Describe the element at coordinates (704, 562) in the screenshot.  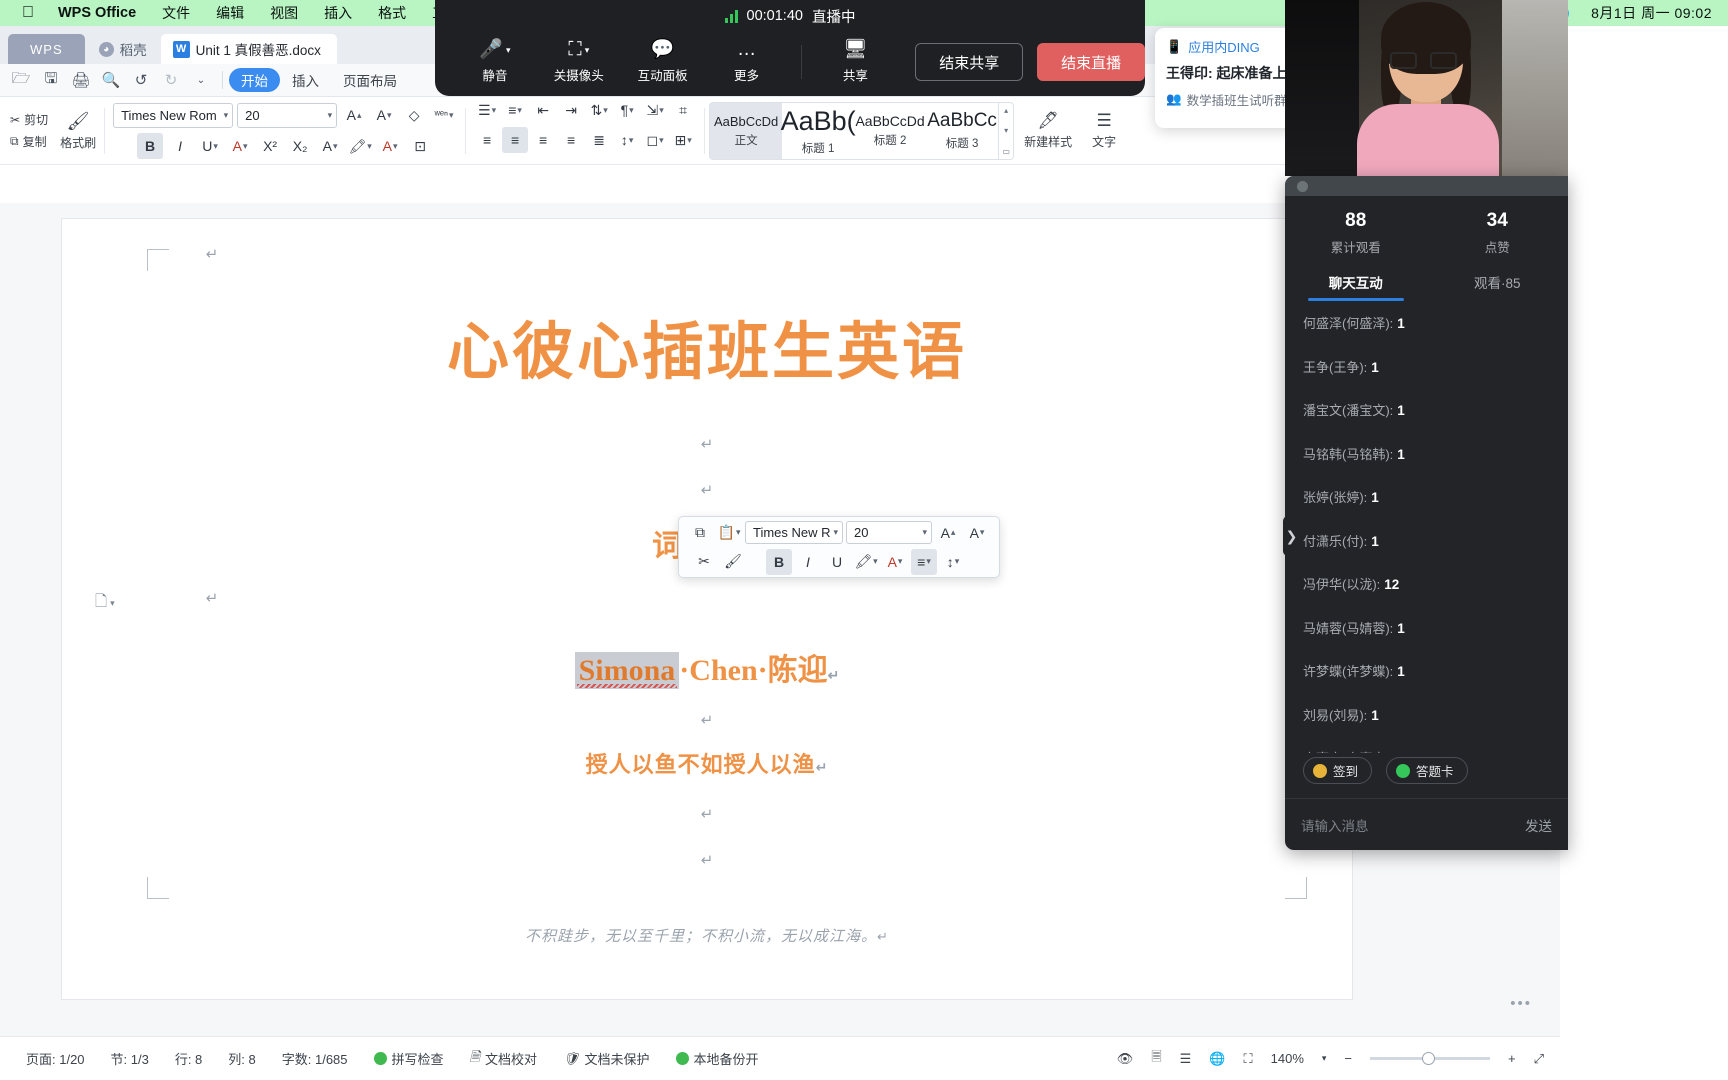
I see `cut-icon: ✂` at that location.